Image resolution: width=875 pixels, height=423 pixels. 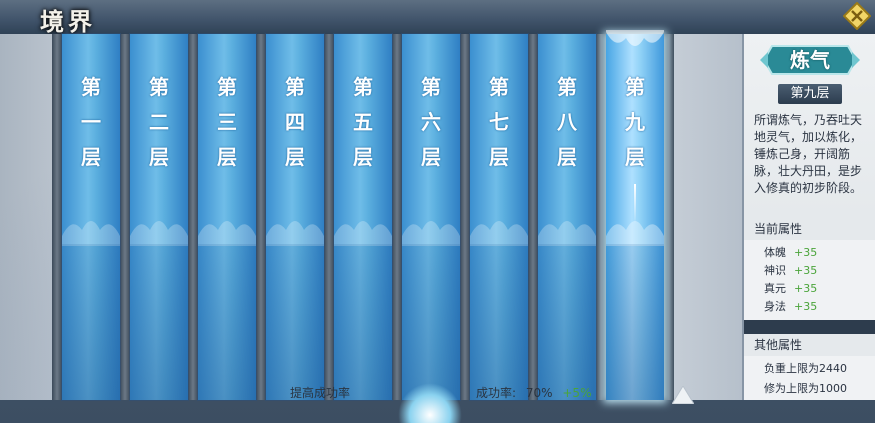 I want to click on title-bar: 境界, so click(x=437, y=18).